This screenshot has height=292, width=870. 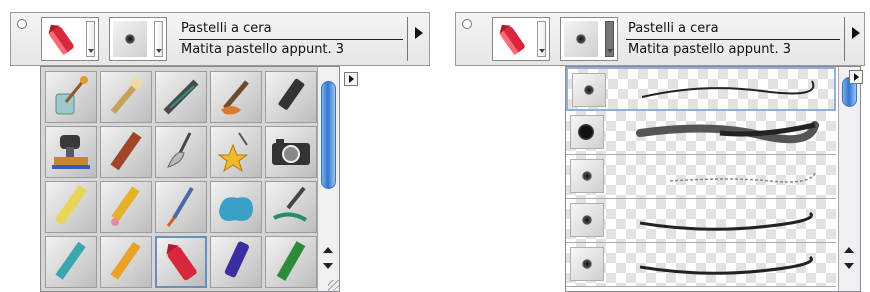 I want to click on stamp-icon, so click(x=71, y=152).